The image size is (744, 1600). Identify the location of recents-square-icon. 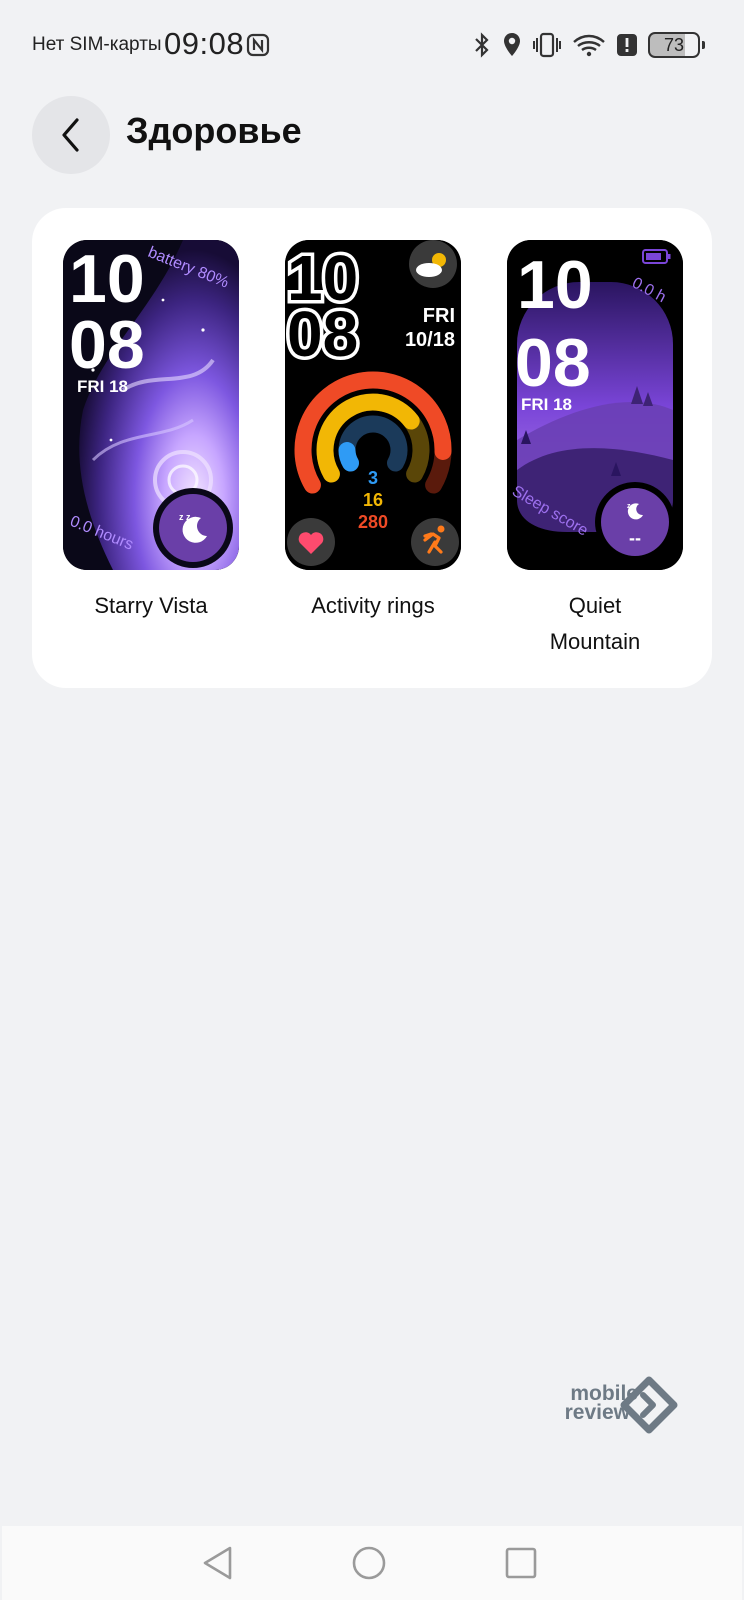
(521, 1563).